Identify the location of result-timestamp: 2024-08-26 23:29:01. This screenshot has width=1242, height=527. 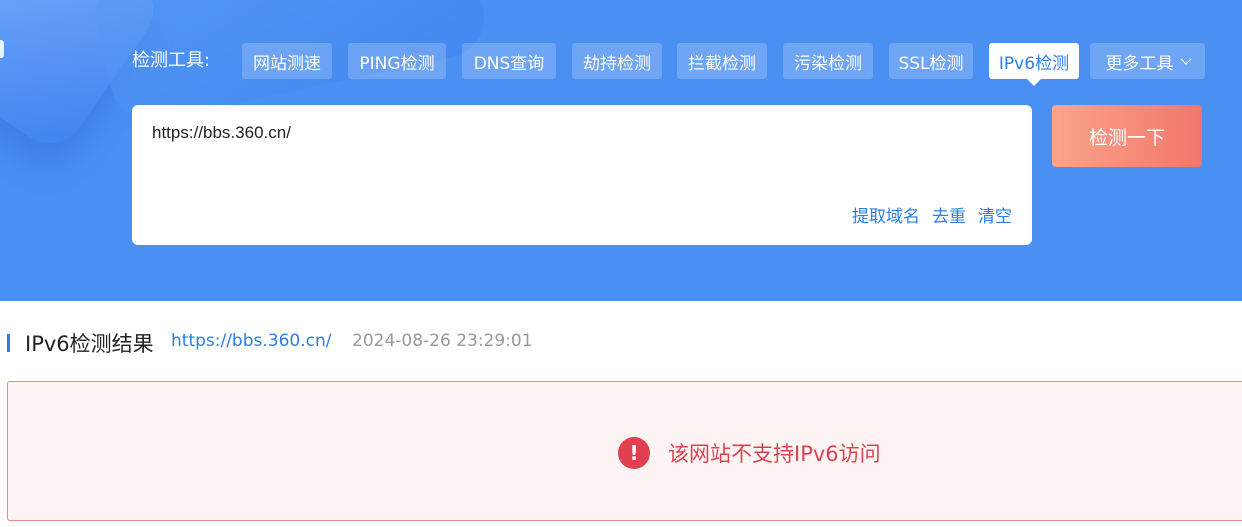
(442, 341).